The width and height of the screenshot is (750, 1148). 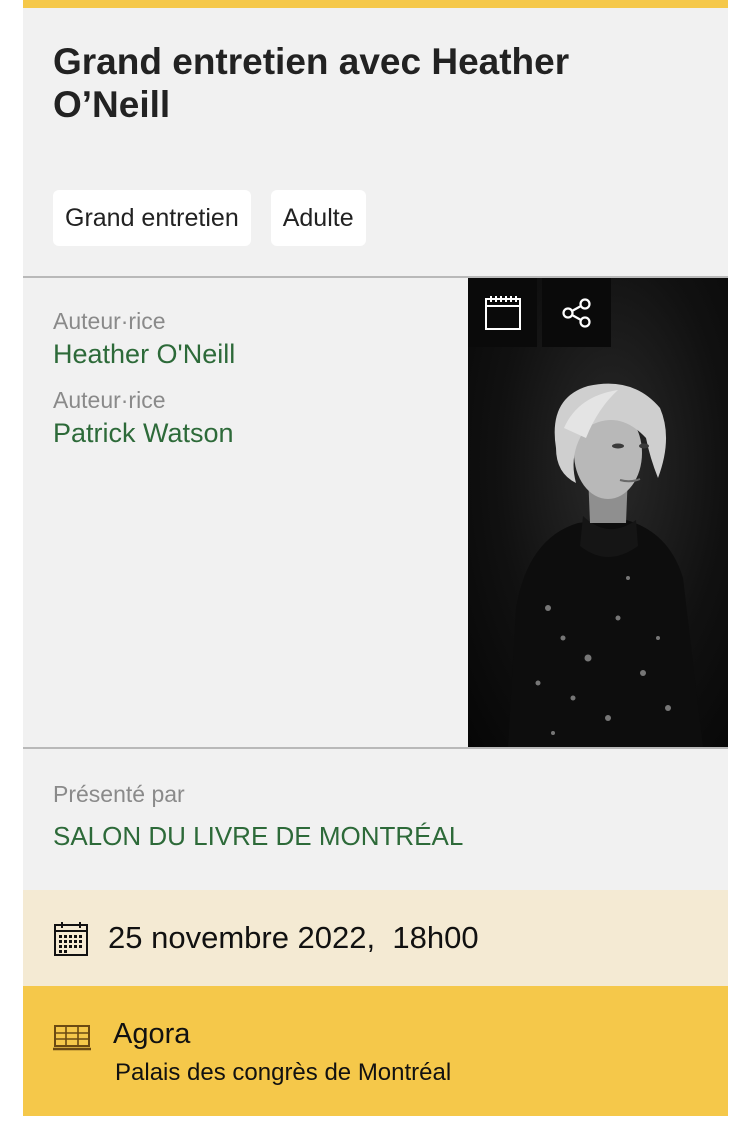 I want to click on venue-band: Agora Palais des congrès de Montréal, so click(x=375, y=1051).